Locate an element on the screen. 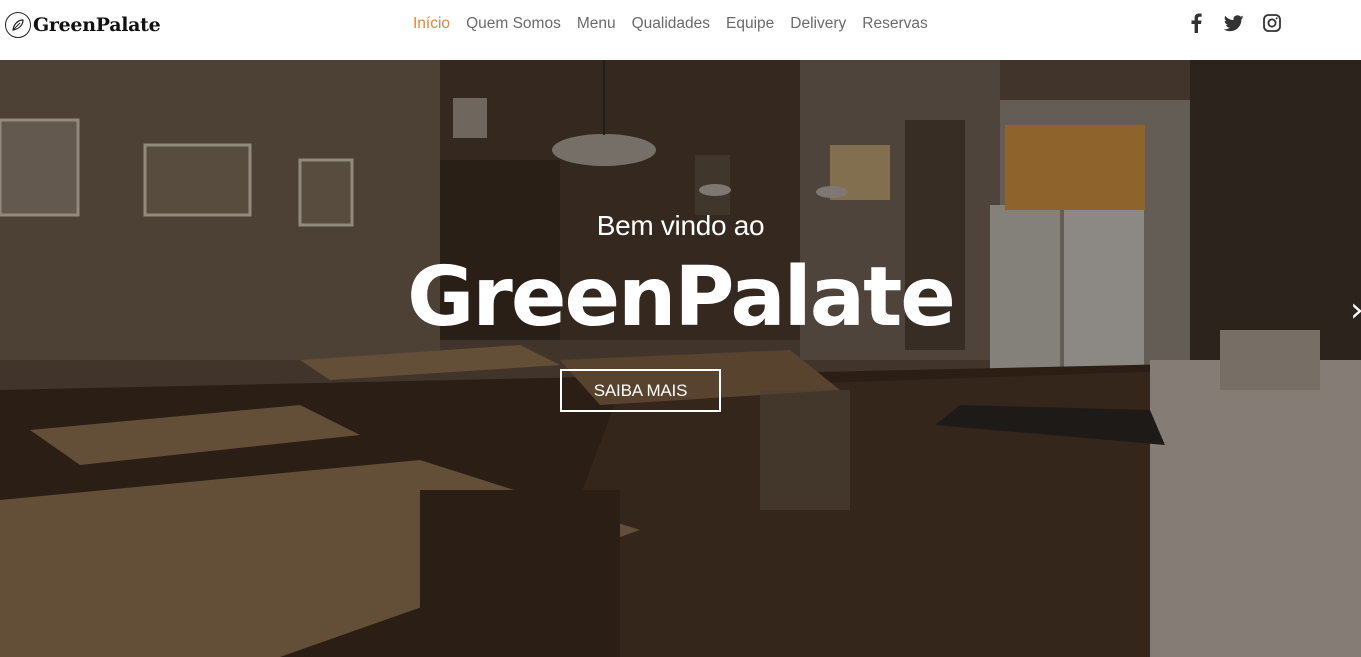  hero-subtitle: Bem vindo ao is located at coordinates (680, 225).